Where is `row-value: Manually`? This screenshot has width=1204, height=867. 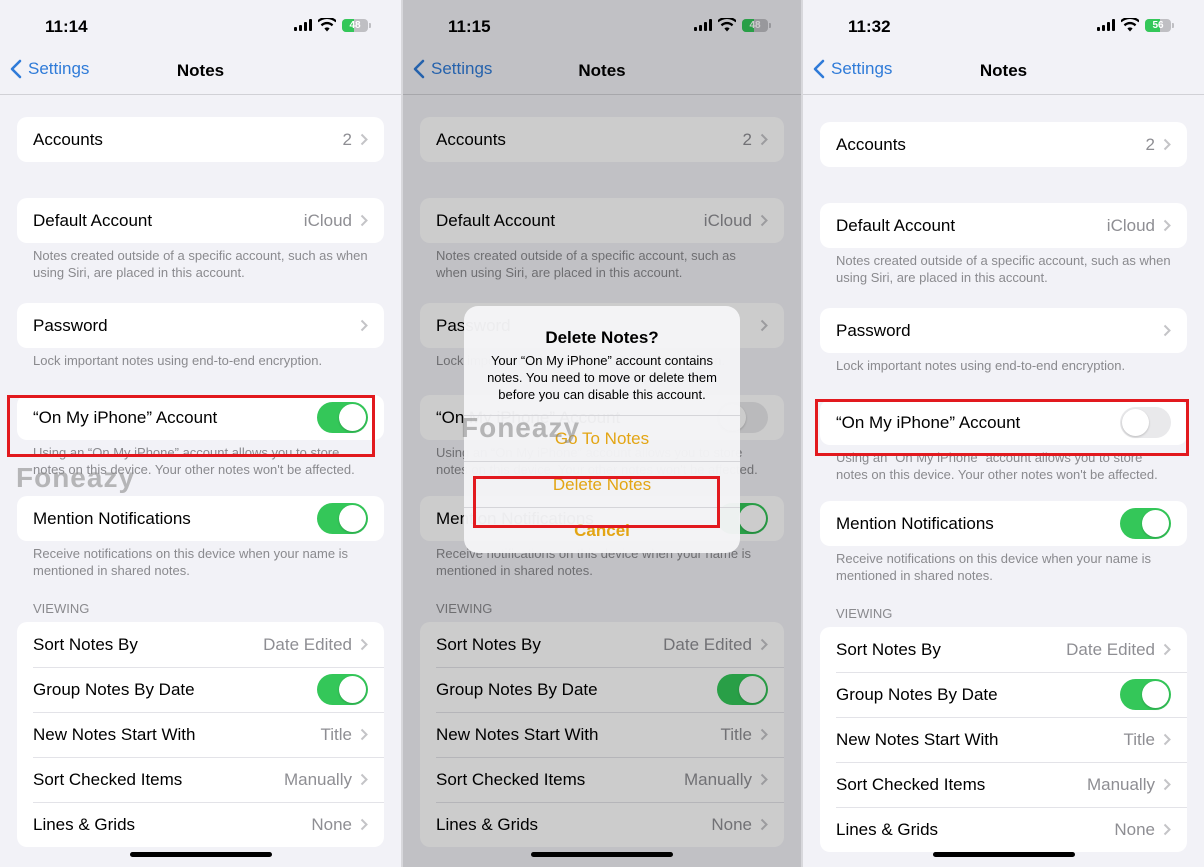
row-value: Manually is located at coordinates (1120, 784).